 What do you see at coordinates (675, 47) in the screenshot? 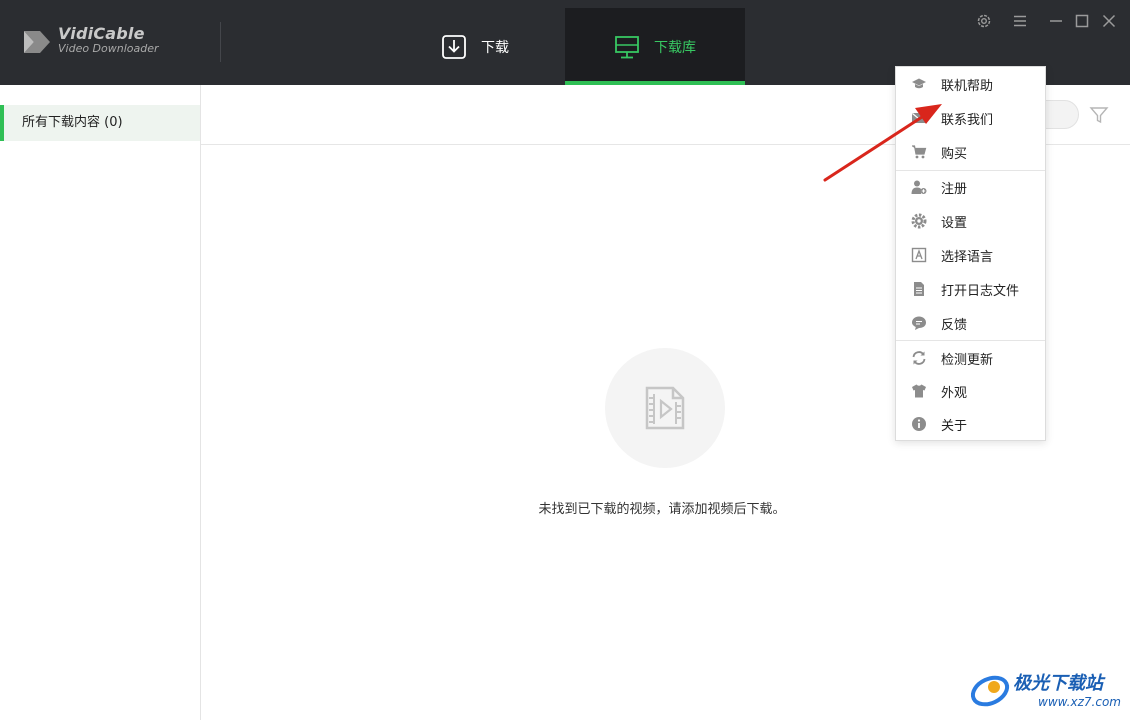
I see `tab-library-label: 下载库` at bounding box center [675, 47].